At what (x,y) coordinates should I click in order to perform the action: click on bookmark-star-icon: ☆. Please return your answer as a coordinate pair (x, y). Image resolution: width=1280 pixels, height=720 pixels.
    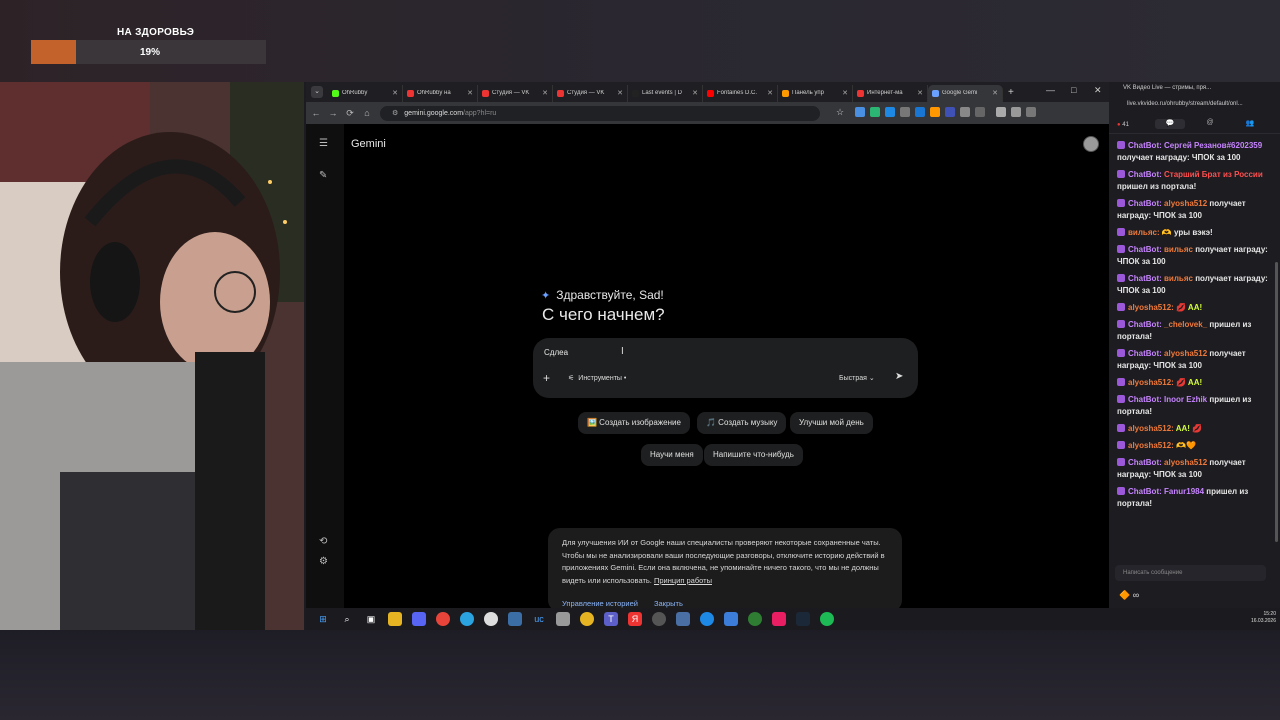
    Looking at the image, I should click on (840, 112).